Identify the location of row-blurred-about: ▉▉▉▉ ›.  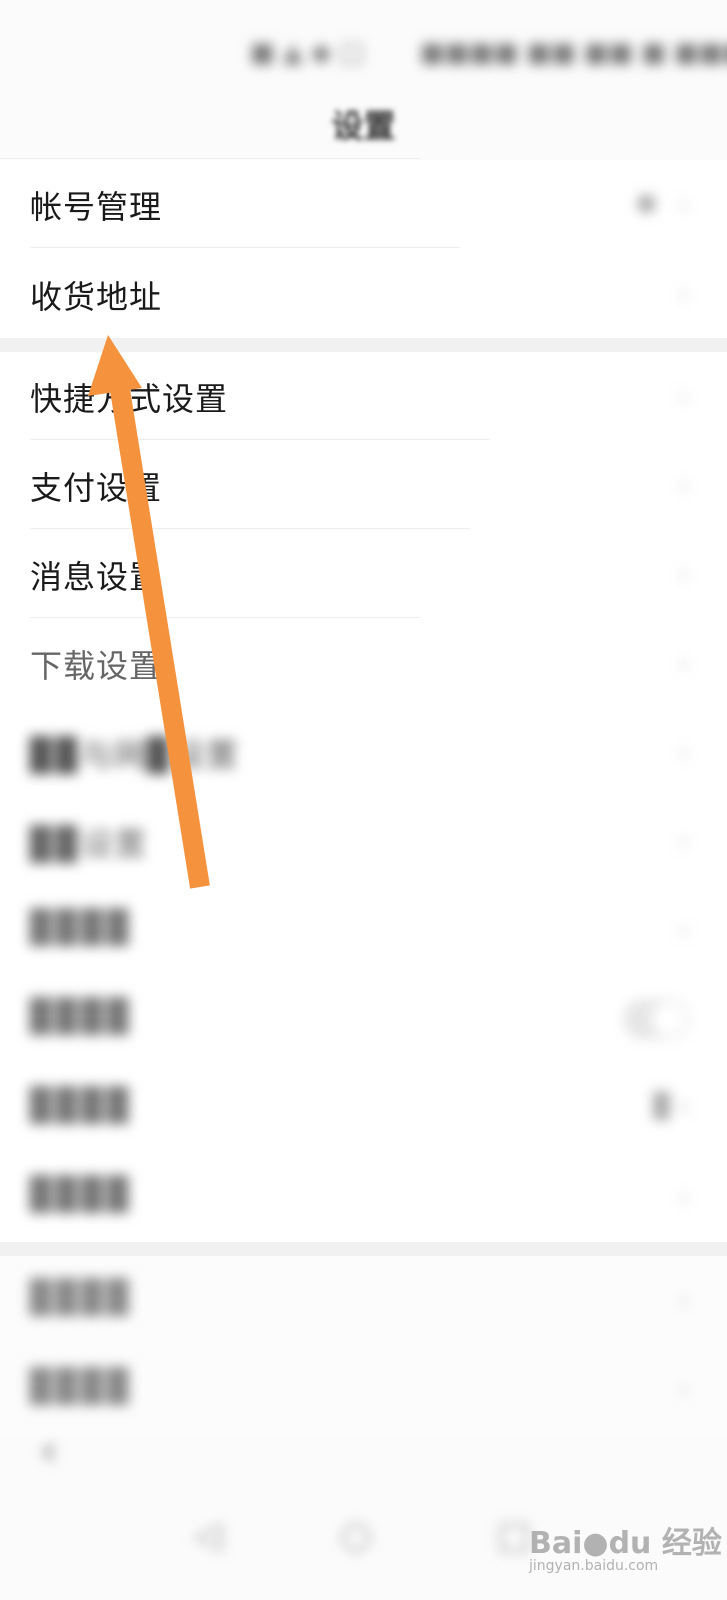
(363, 1300).